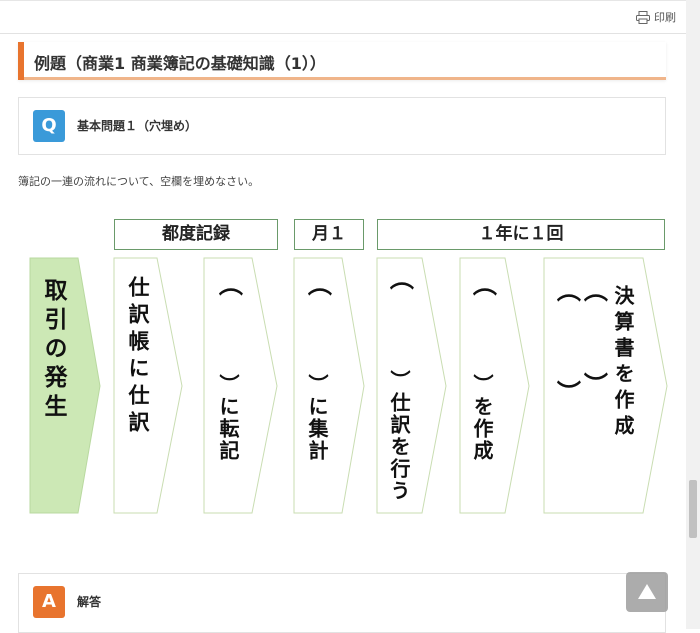 The image size is (700, 633). What do you see at coordinates (228, 418) in the screenshot?
I see `step-3-text: ）に転記` at bounding box center [228, 418].